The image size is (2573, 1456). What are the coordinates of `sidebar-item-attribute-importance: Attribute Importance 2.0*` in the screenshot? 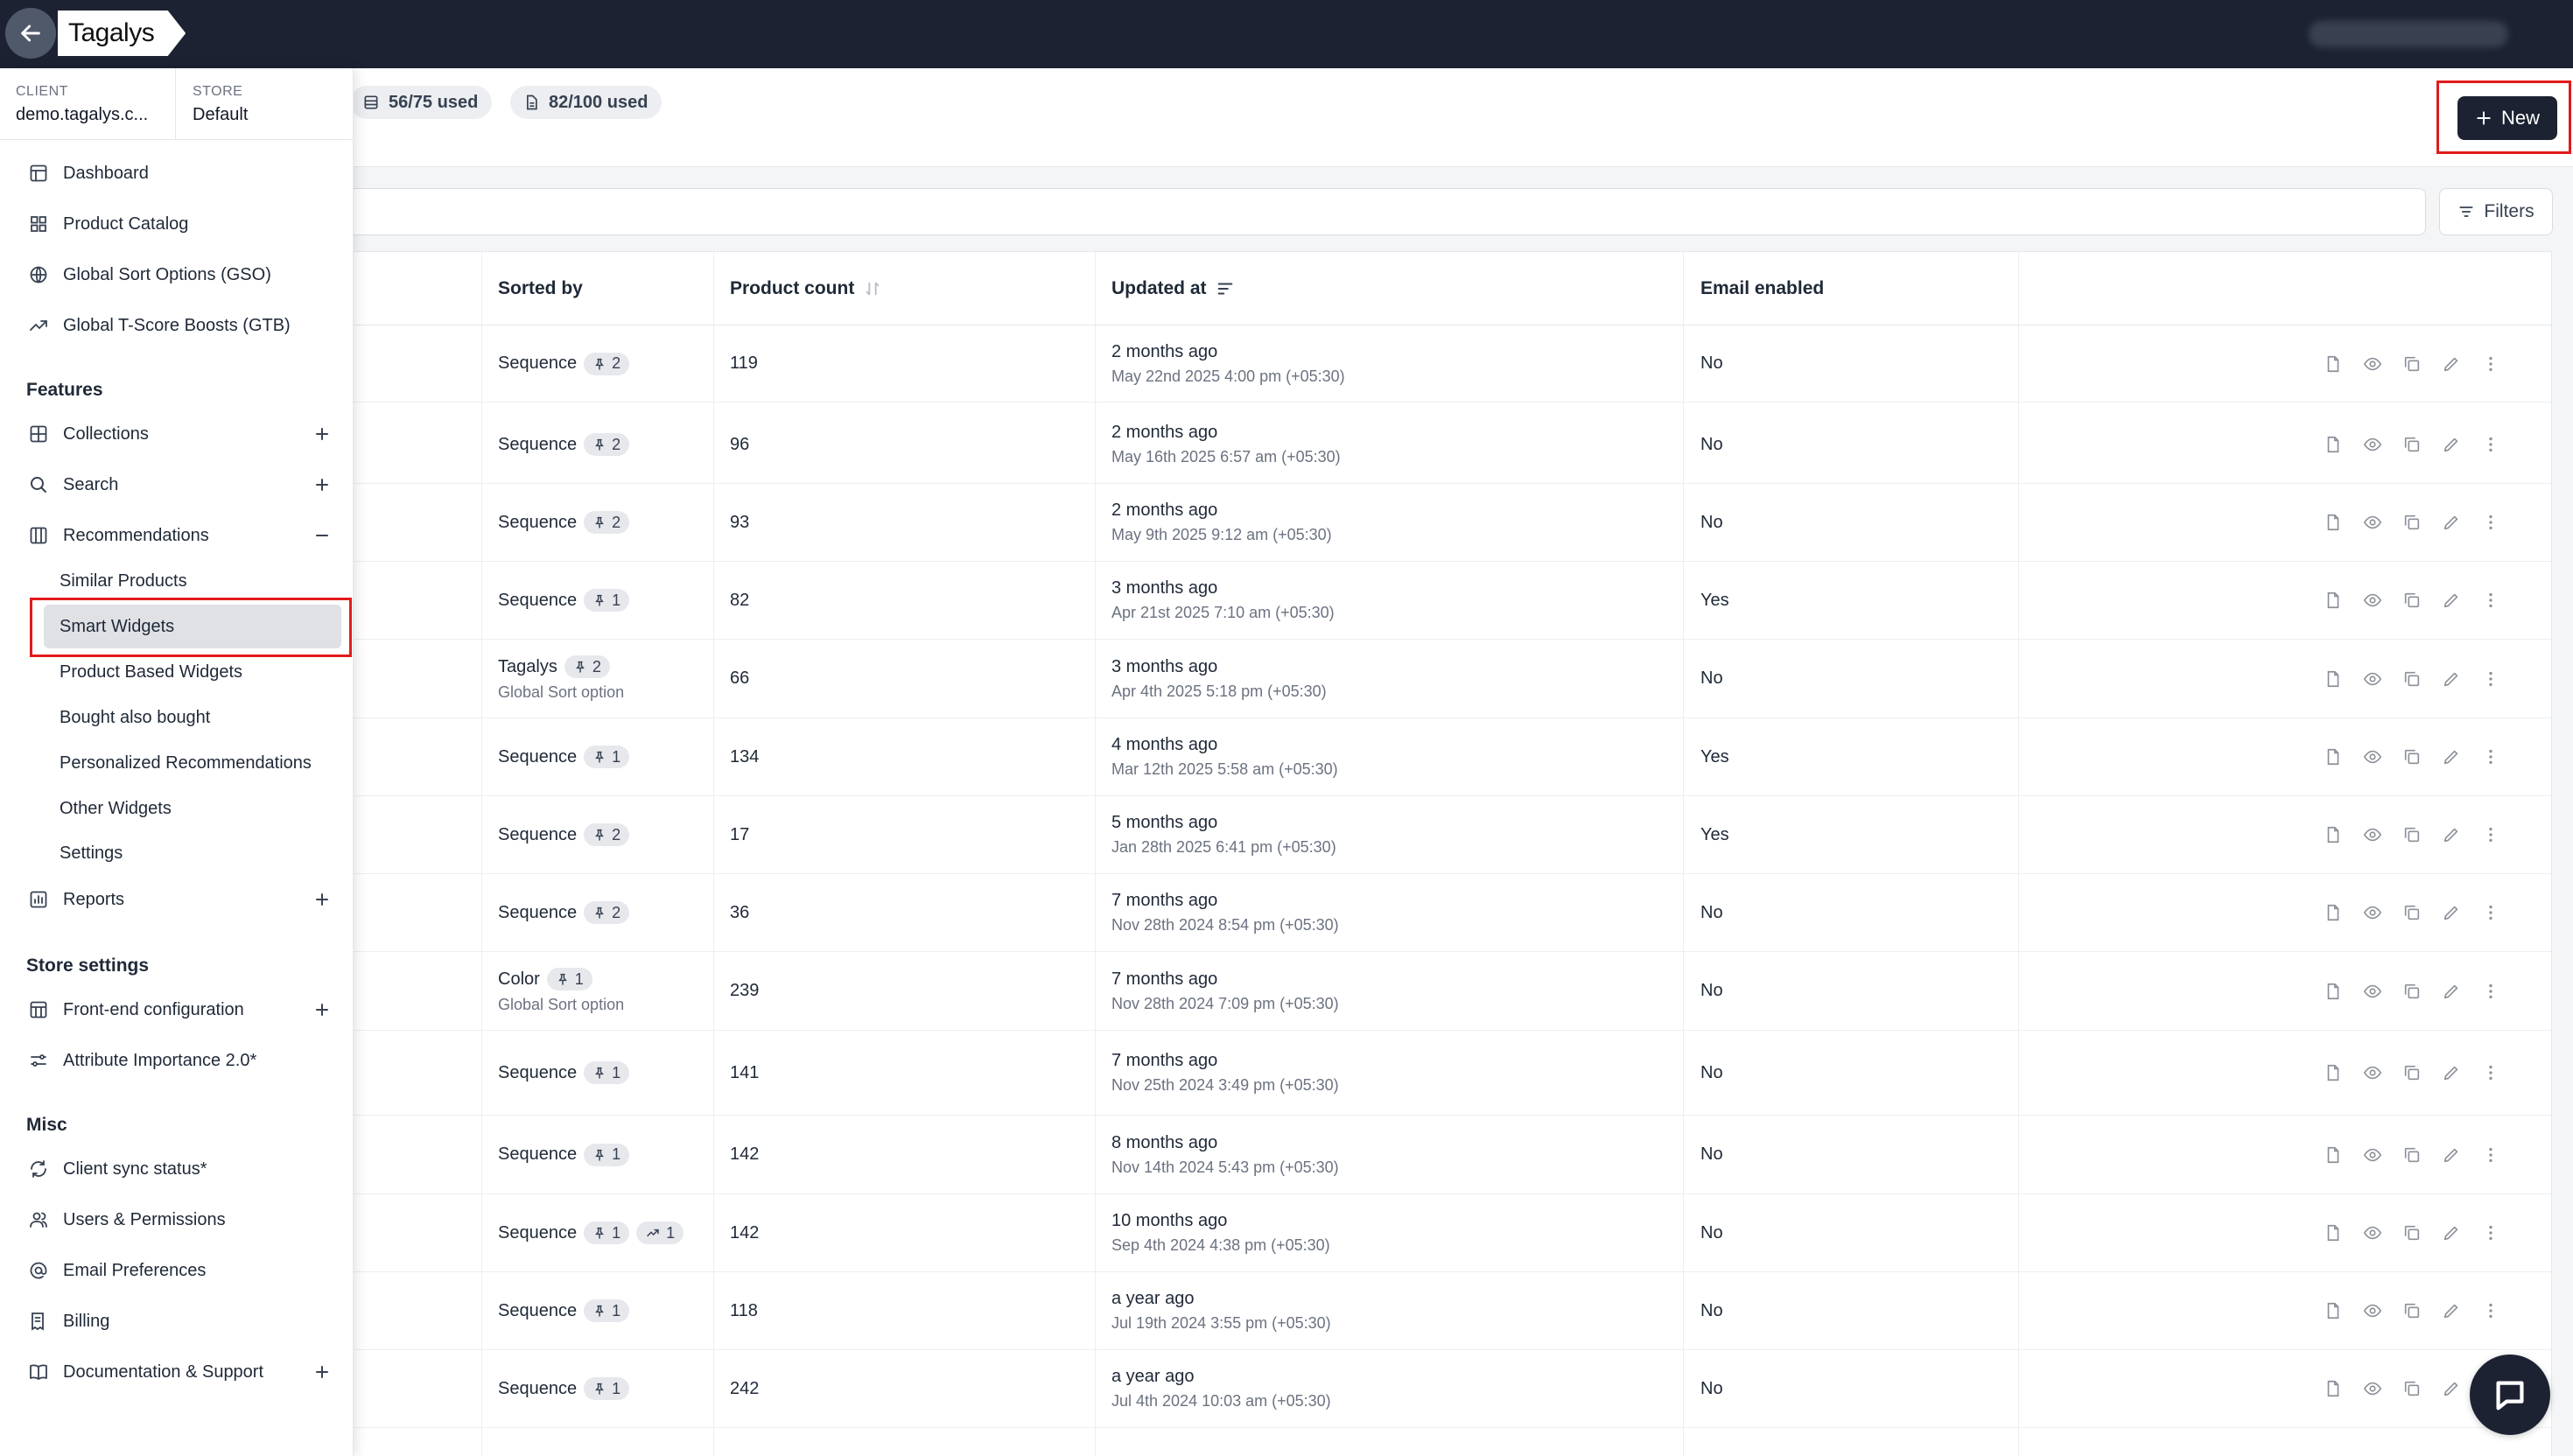 It's located at (179, 1060).